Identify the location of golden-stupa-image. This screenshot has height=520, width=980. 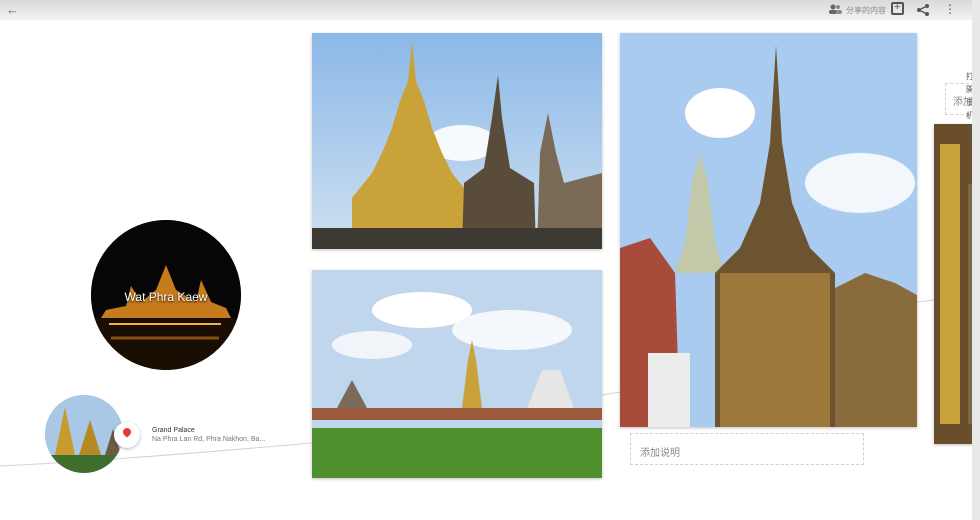
(457, 141).